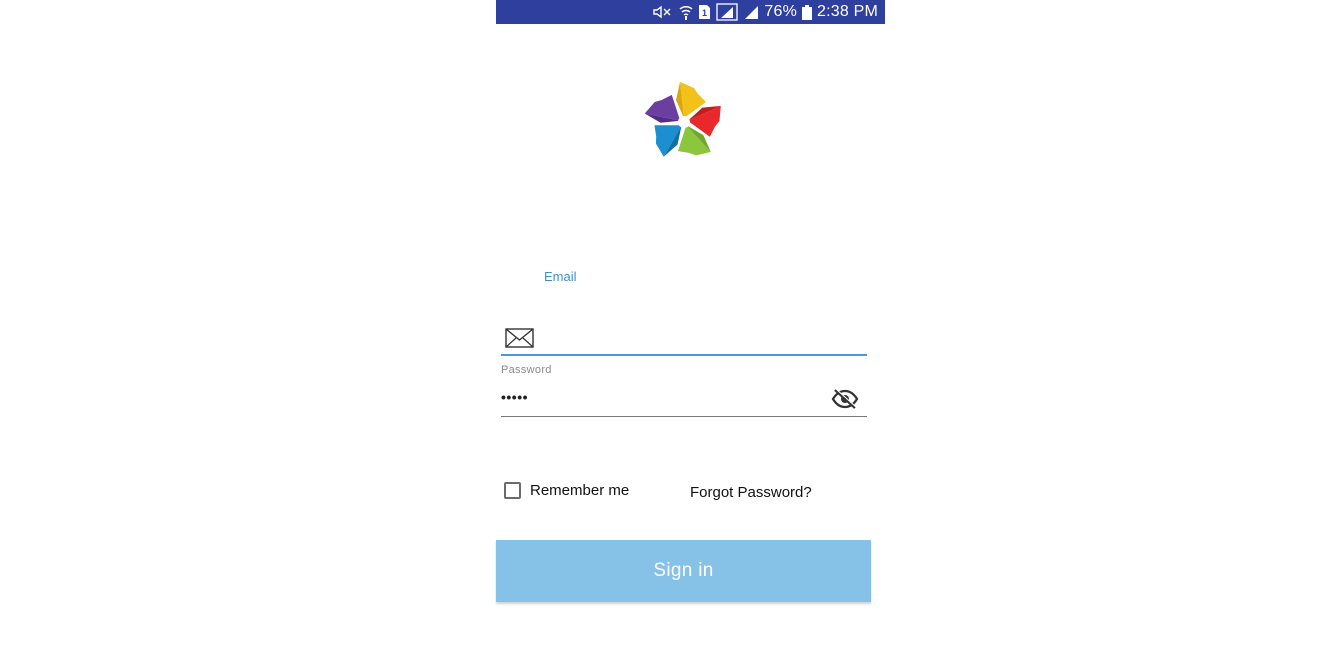 This screenshot has height=658, width=1338. What do you see at coordinates (684, 121) in the screenshot?
I see `pinwheel-logo` at bounding box center [684, 121].